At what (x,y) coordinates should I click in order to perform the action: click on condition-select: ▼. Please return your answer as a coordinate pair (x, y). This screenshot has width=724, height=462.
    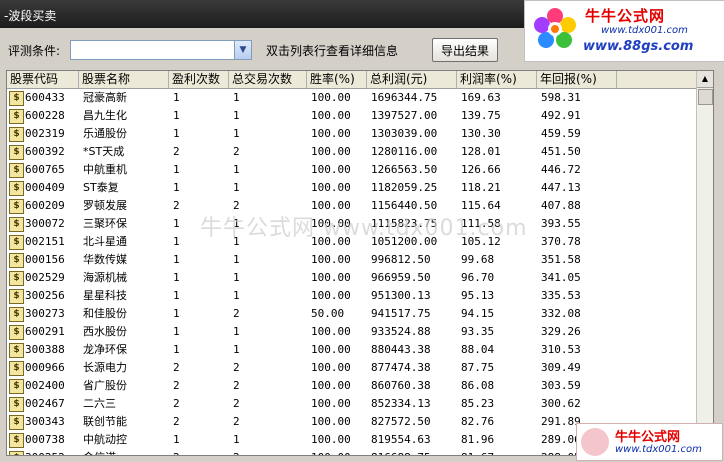
    Looking at the image, I should click on (161, 50).